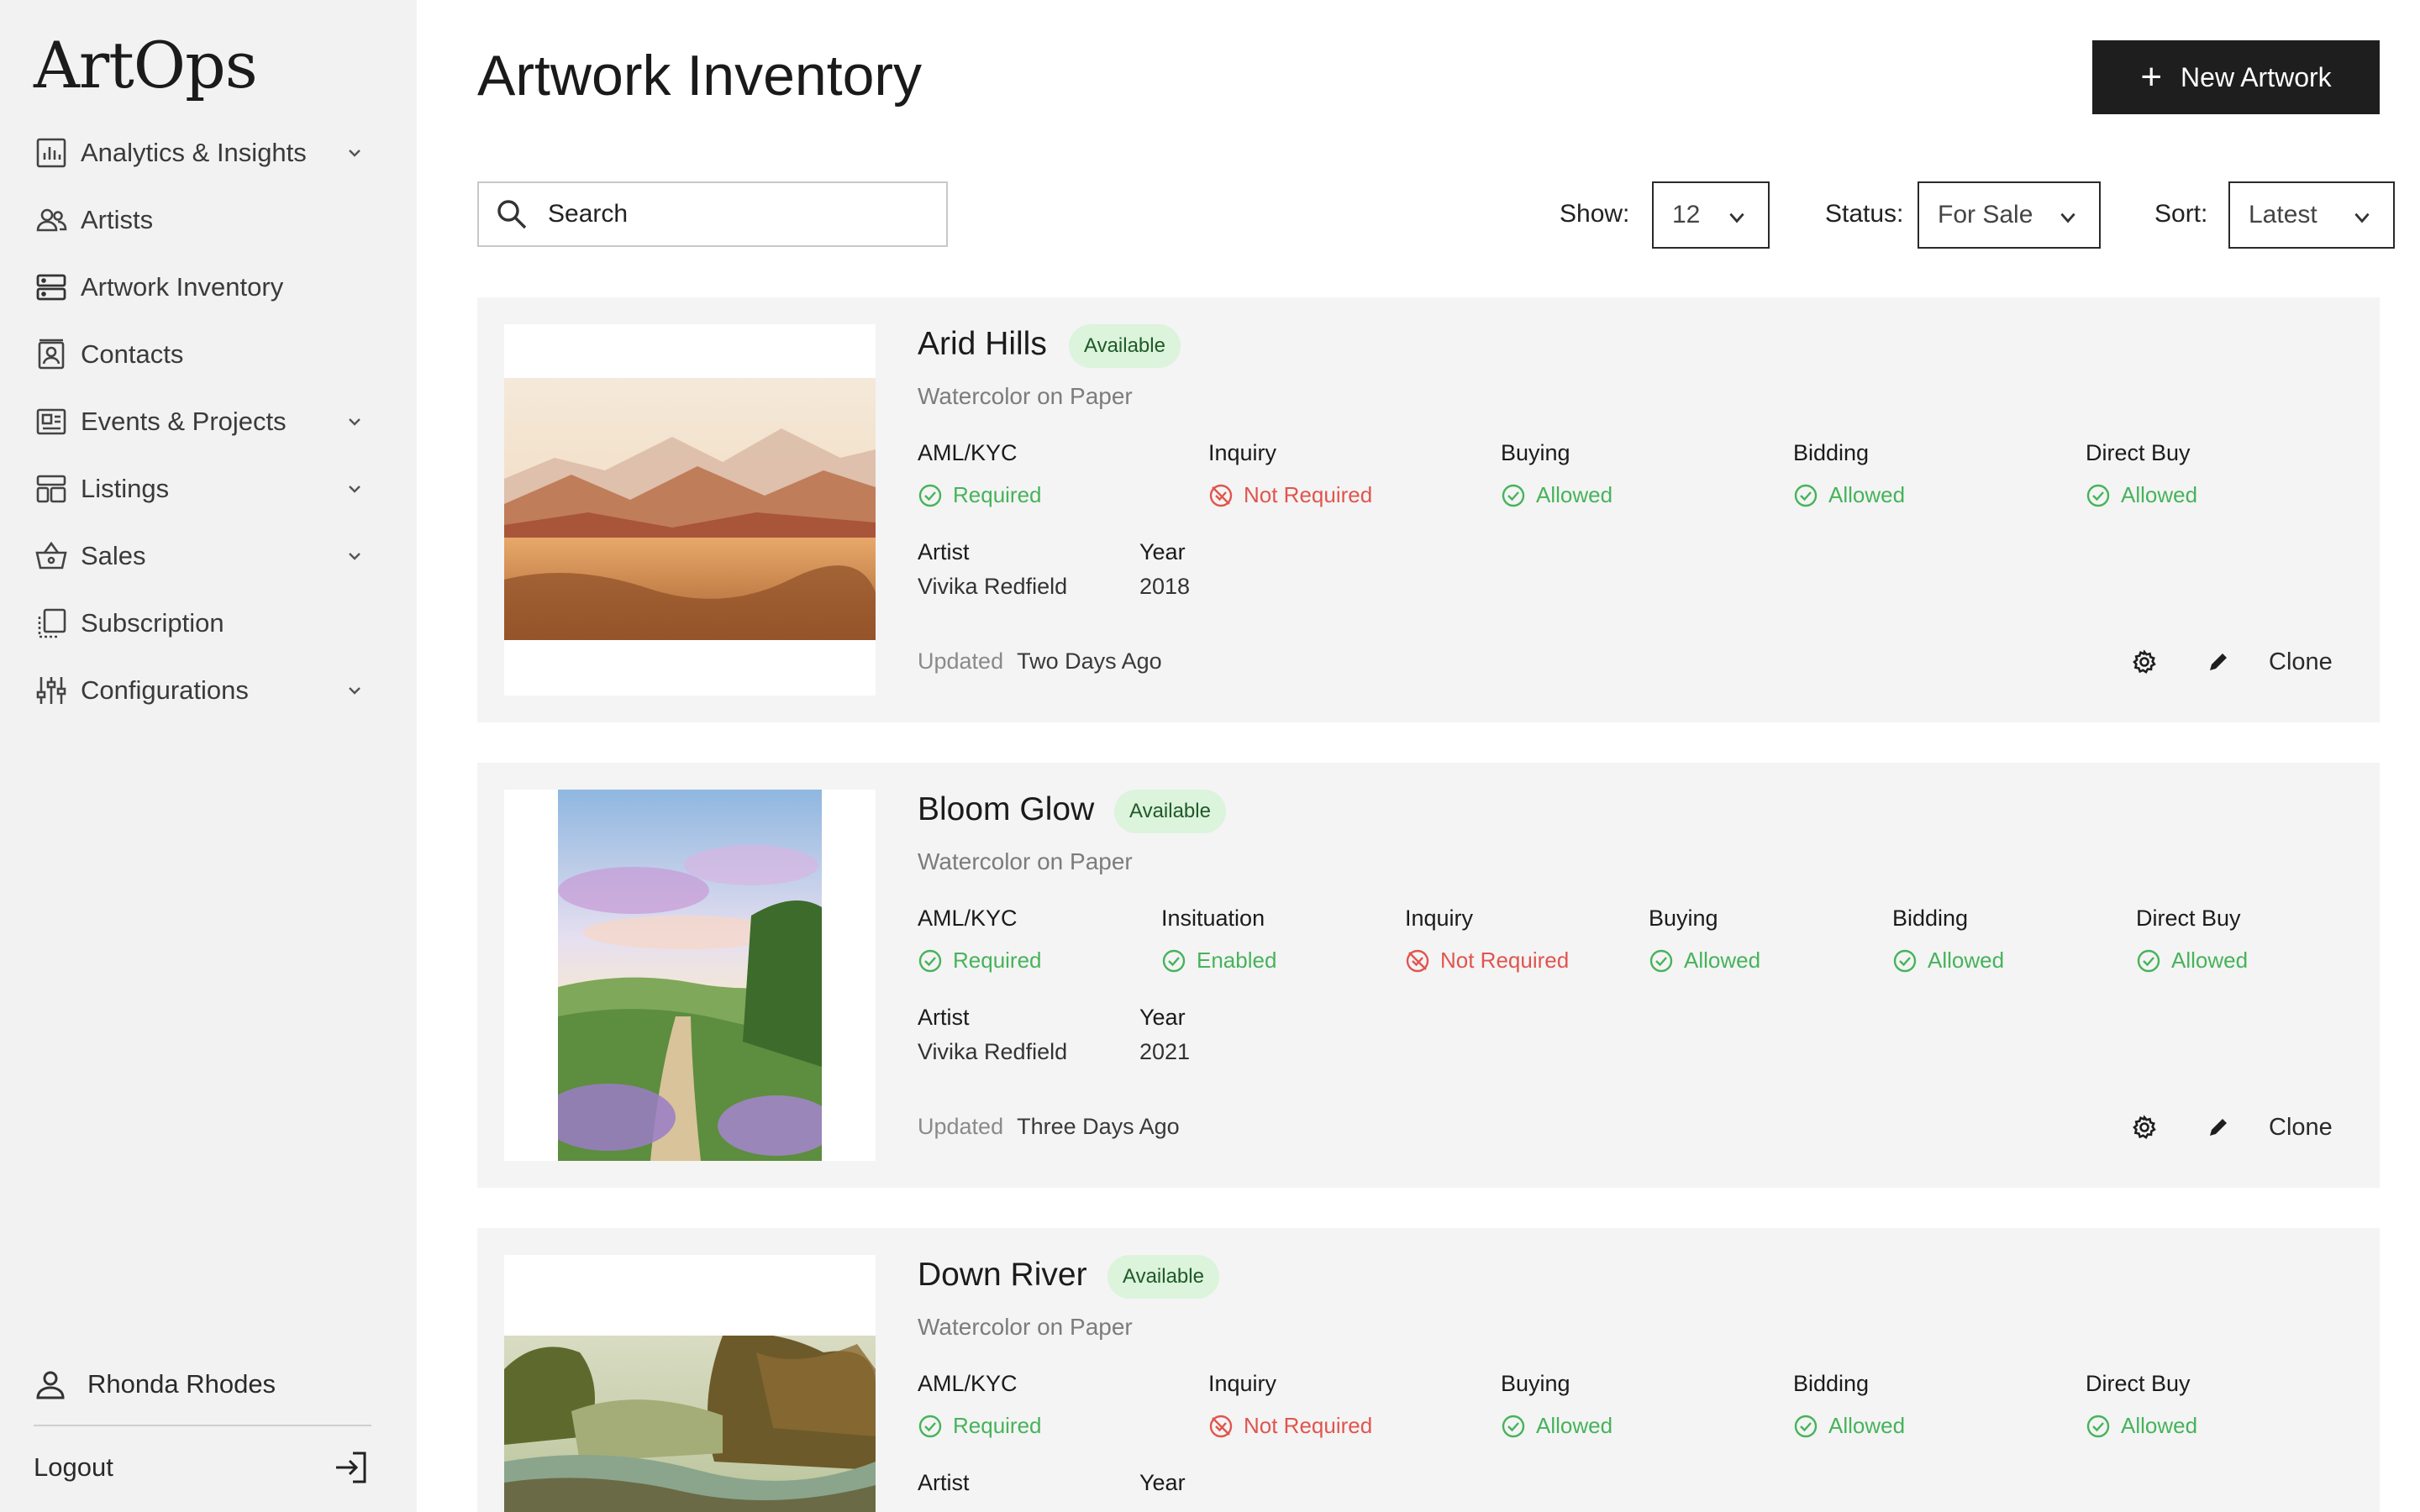 This screenshot has width=2420, height=1512. What do you see at coordinates (2192, 940) in the screenshot?
I see `attribute-direct-buy: Direct Buy Allowed` at bounding box center [2192, 940].